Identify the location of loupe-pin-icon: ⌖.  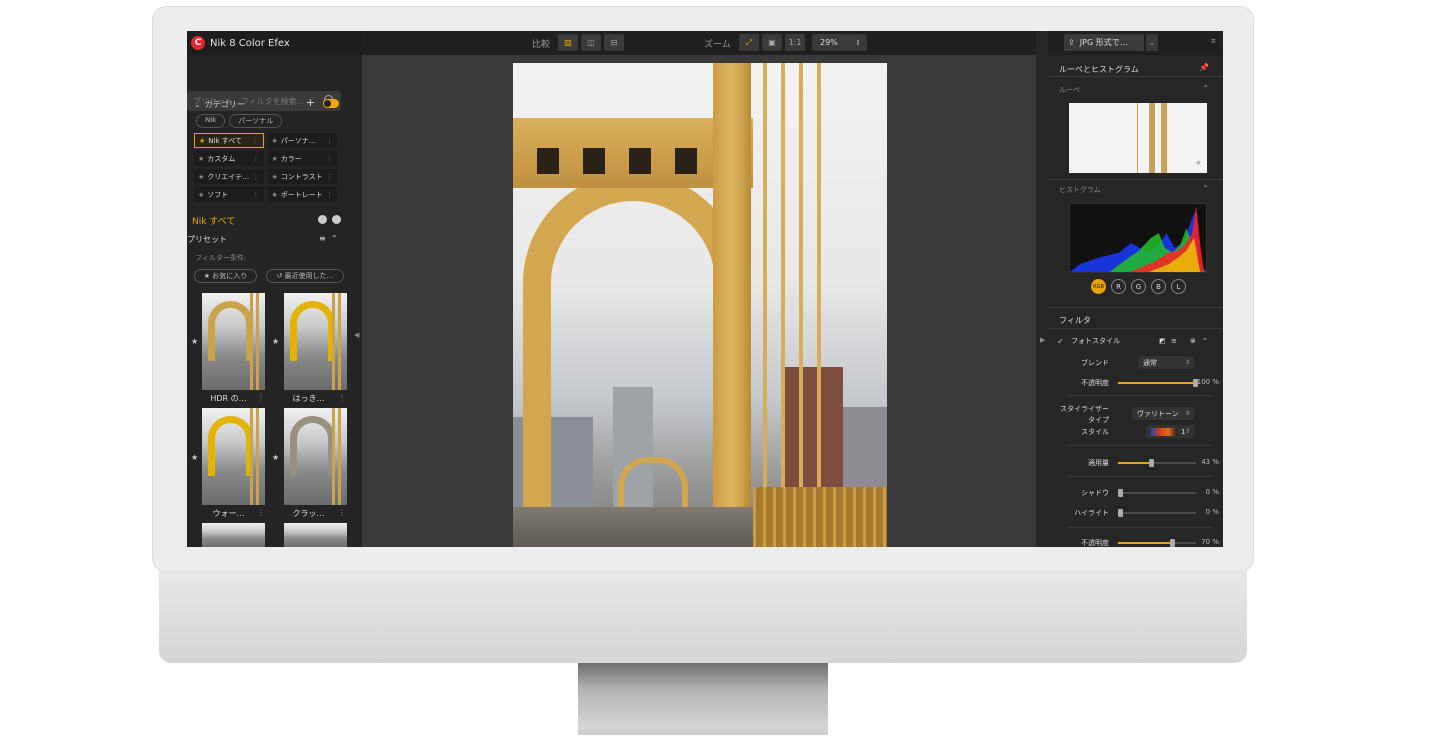
(1198, 164).